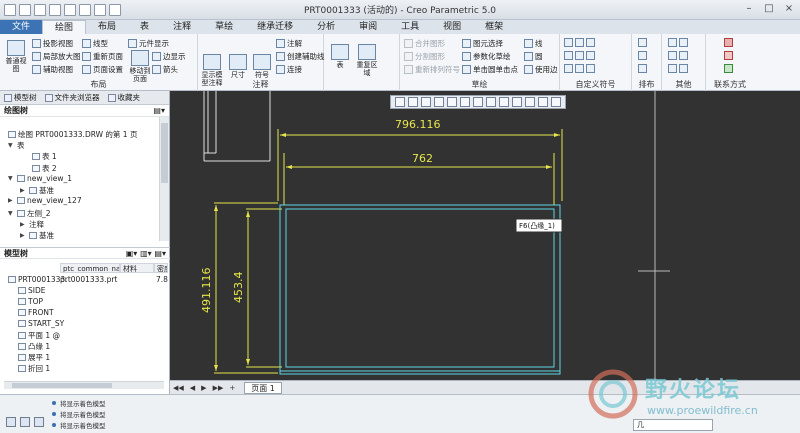 The image size is (800, 433). What do you see at coordinates (420, 288) in the screenshot?
I see `part-outline-inner` at bounding box center [420, 288].